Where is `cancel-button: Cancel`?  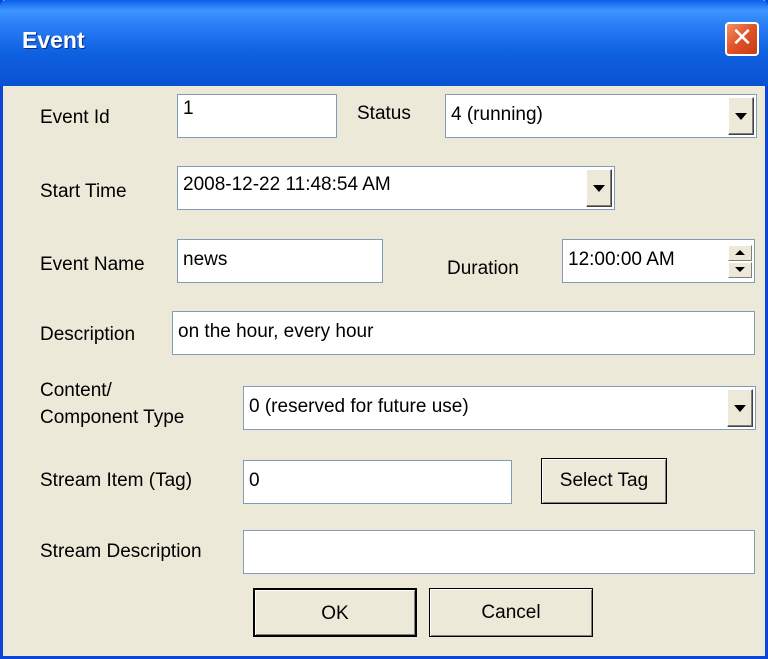
cancel-button: Cancel is located at coordinates (511, 612).